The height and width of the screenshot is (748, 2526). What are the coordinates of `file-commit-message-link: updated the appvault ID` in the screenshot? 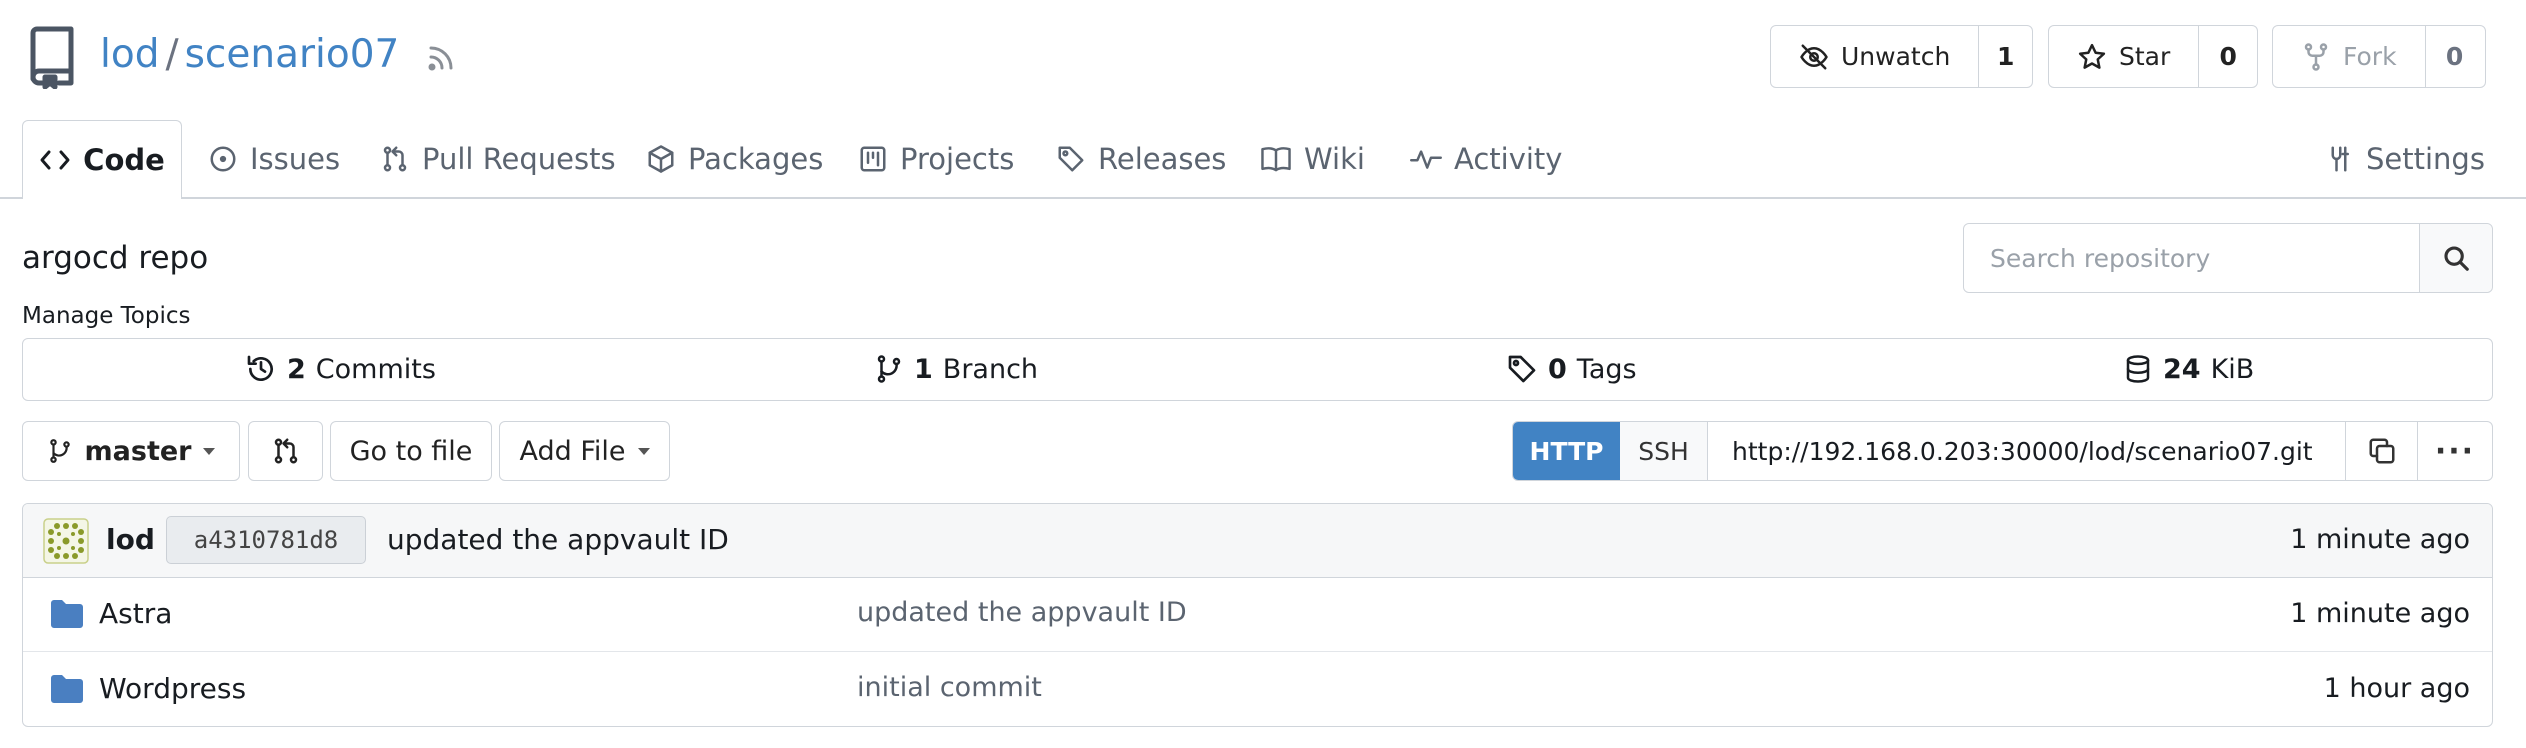 It's located at (1022, 612).